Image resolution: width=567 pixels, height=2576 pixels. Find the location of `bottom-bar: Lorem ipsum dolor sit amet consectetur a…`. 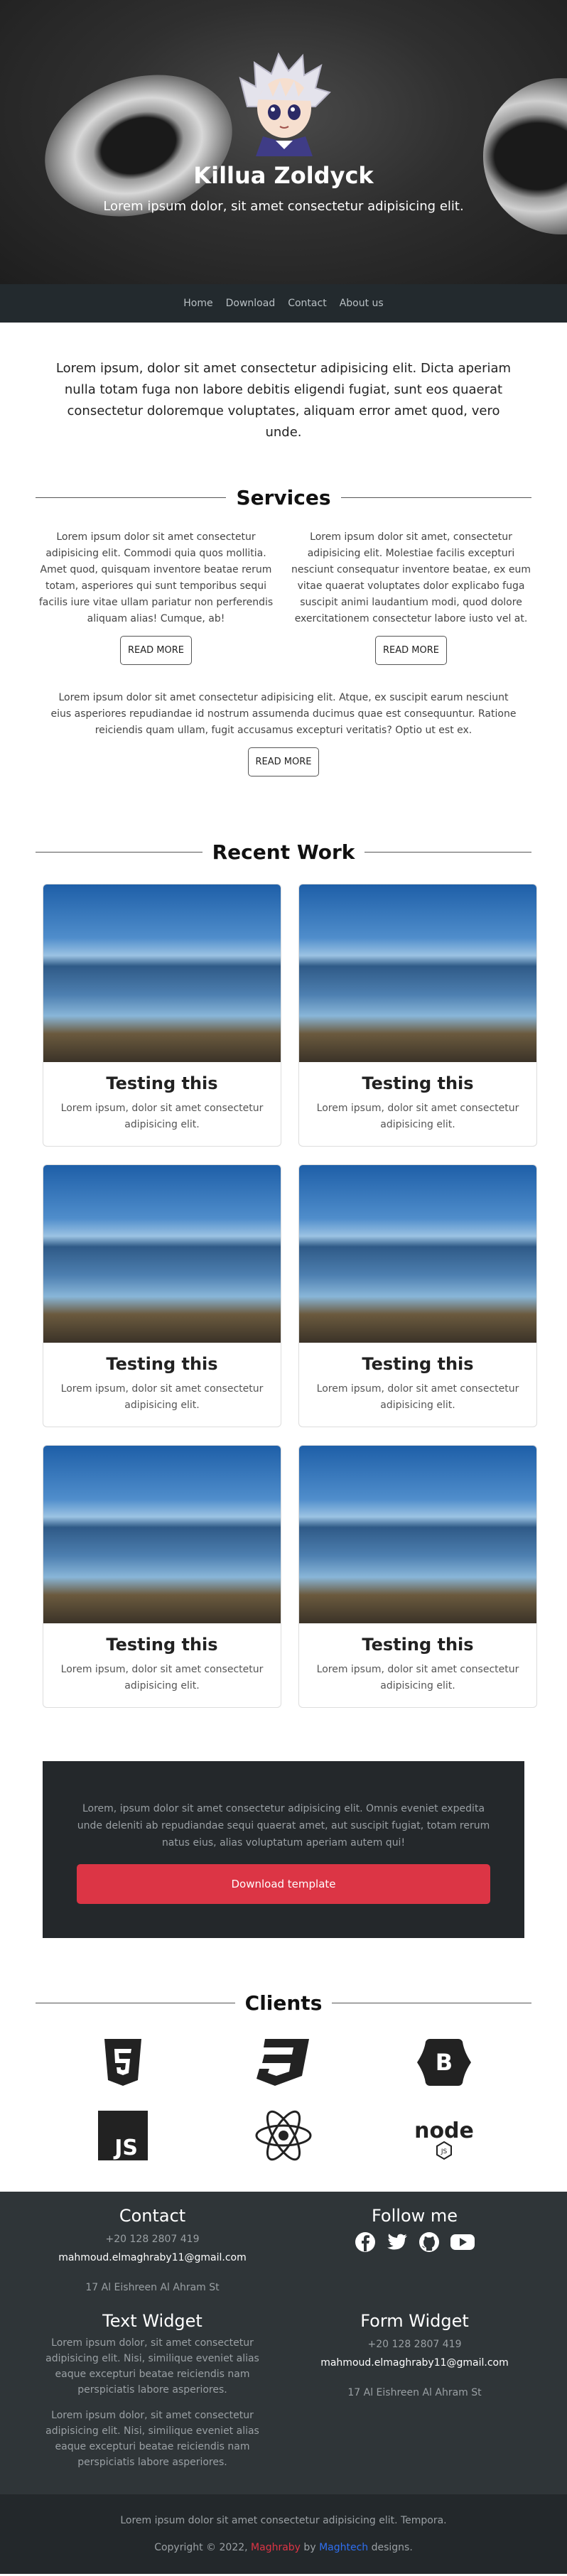

bottom-bar: Lorem ipsum dolor sit amet consectetur a… is located at coordinates (283, 2534).